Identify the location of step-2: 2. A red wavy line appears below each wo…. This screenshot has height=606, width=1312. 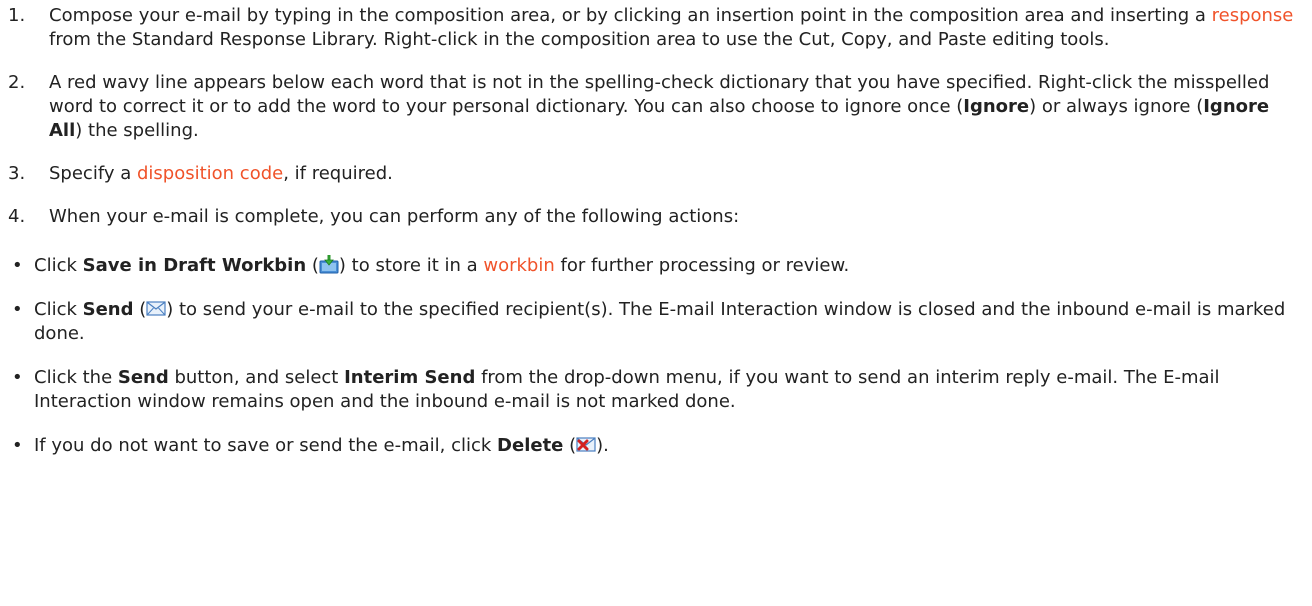
(656, 107).